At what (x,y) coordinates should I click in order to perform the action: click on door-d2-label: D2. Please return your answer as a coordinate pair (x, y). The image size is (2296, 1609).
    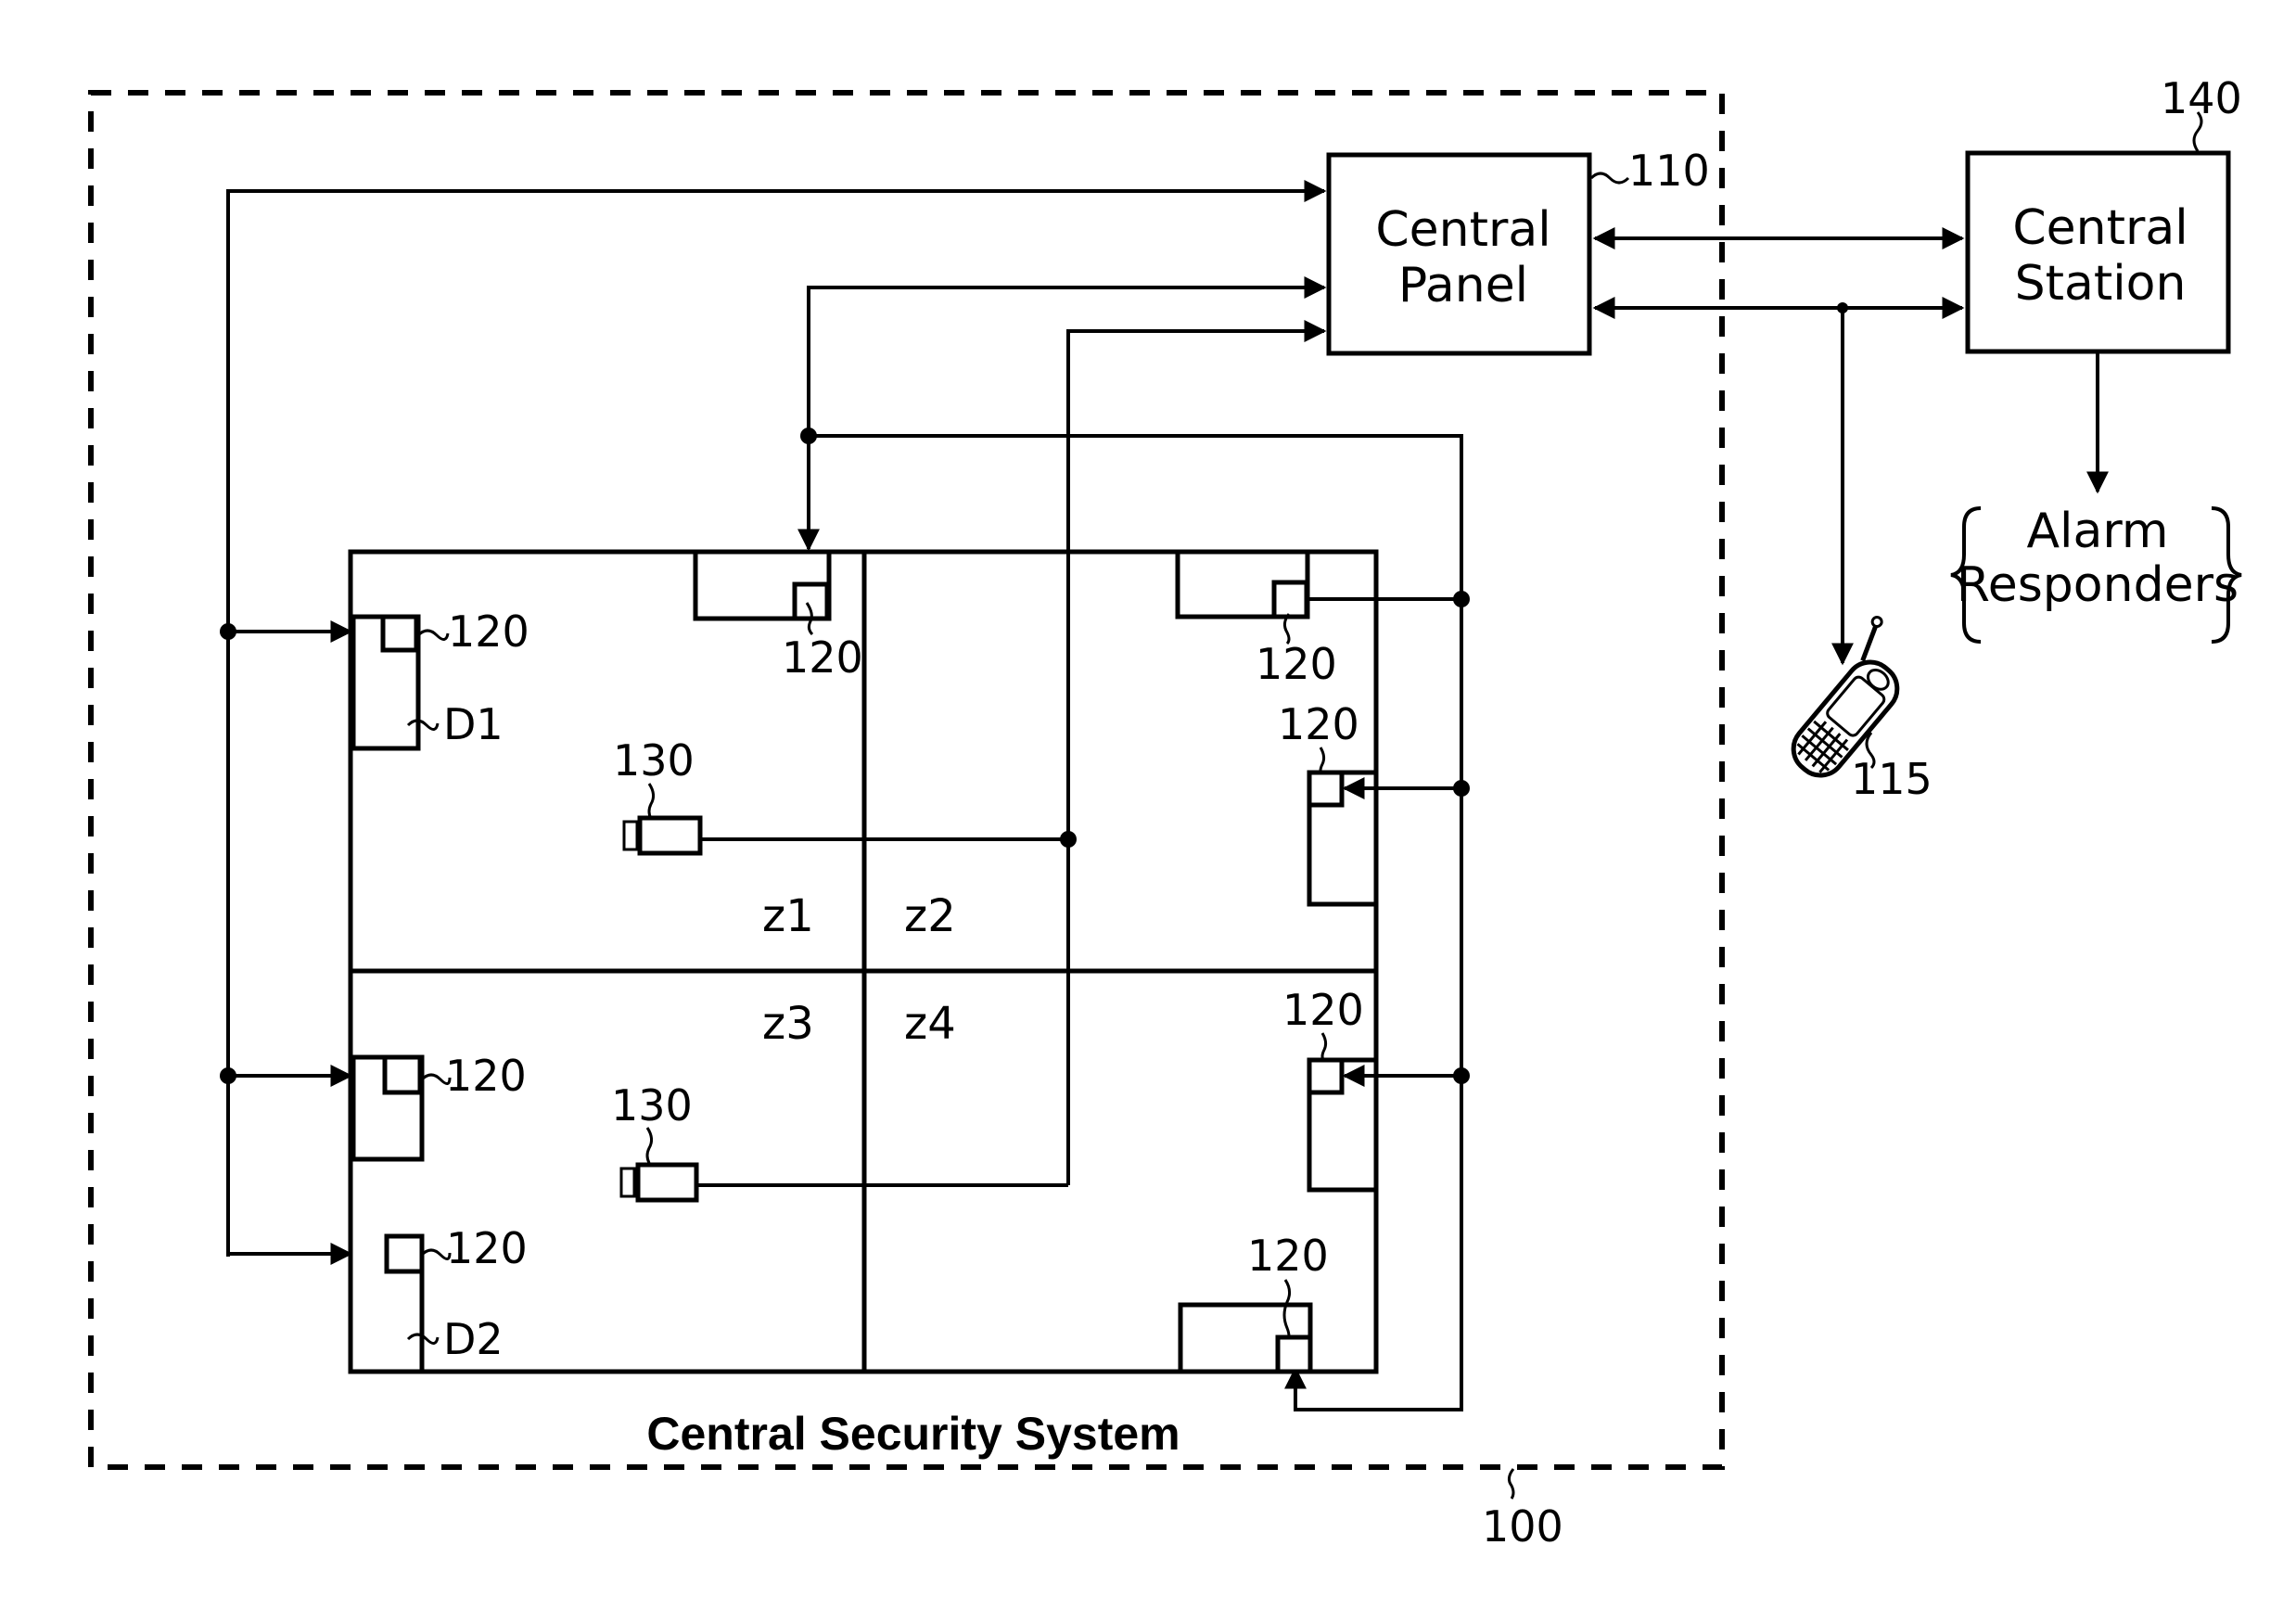
    Looking at the image, I should click on (473, 1339).